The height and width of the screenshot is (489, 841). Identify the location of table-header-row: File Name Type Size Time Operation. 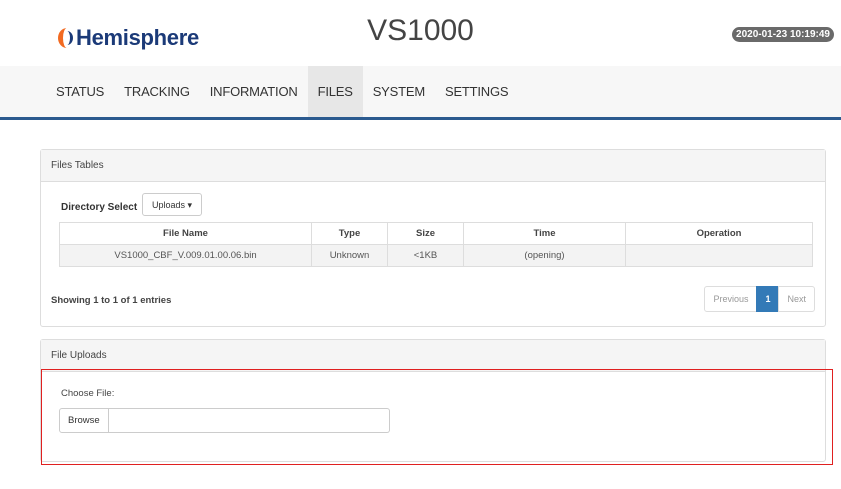
(436, 233).